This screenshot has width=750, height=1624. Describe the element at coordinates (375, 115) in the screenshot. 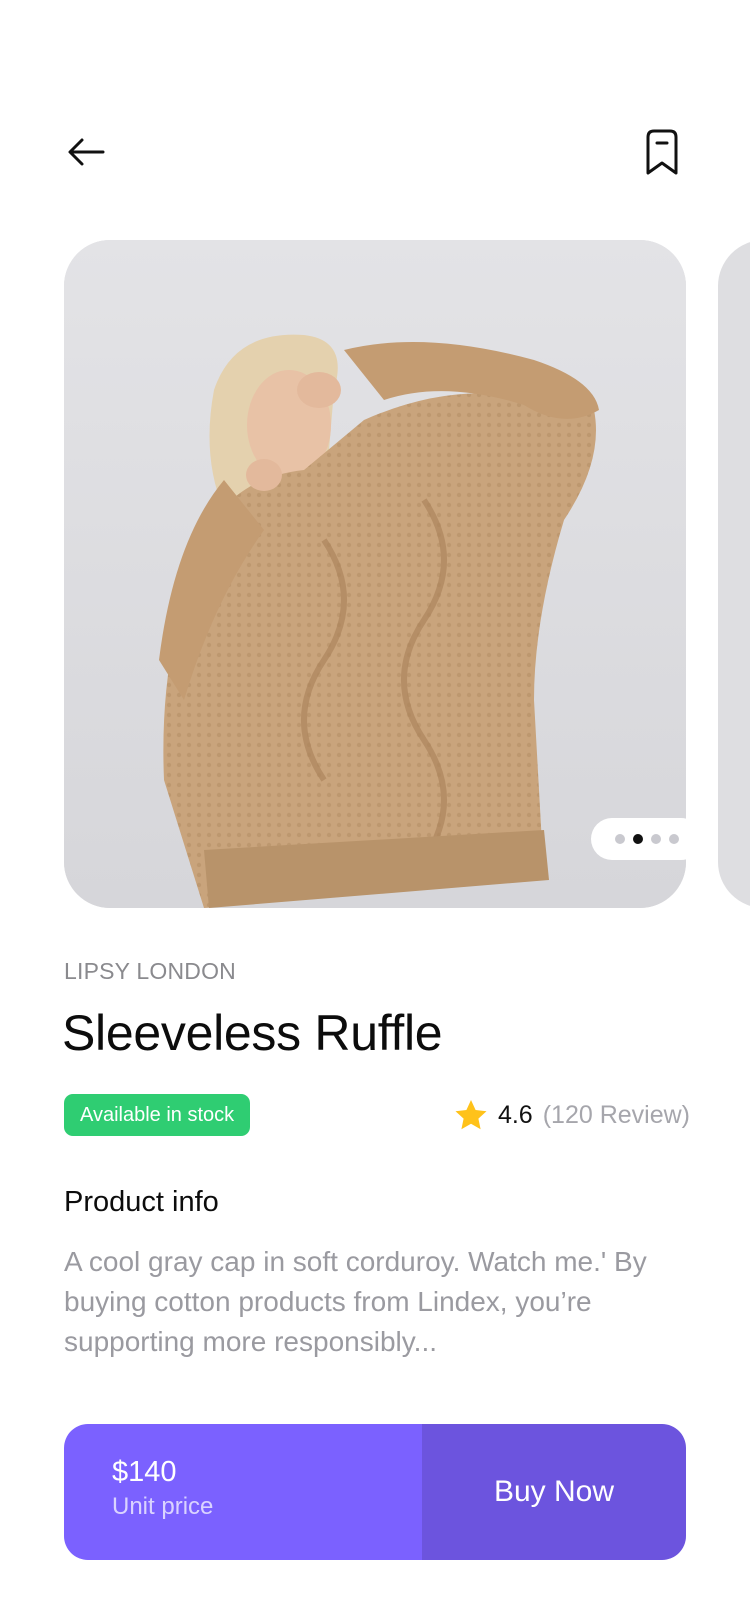

I see `top-bar` at that location.